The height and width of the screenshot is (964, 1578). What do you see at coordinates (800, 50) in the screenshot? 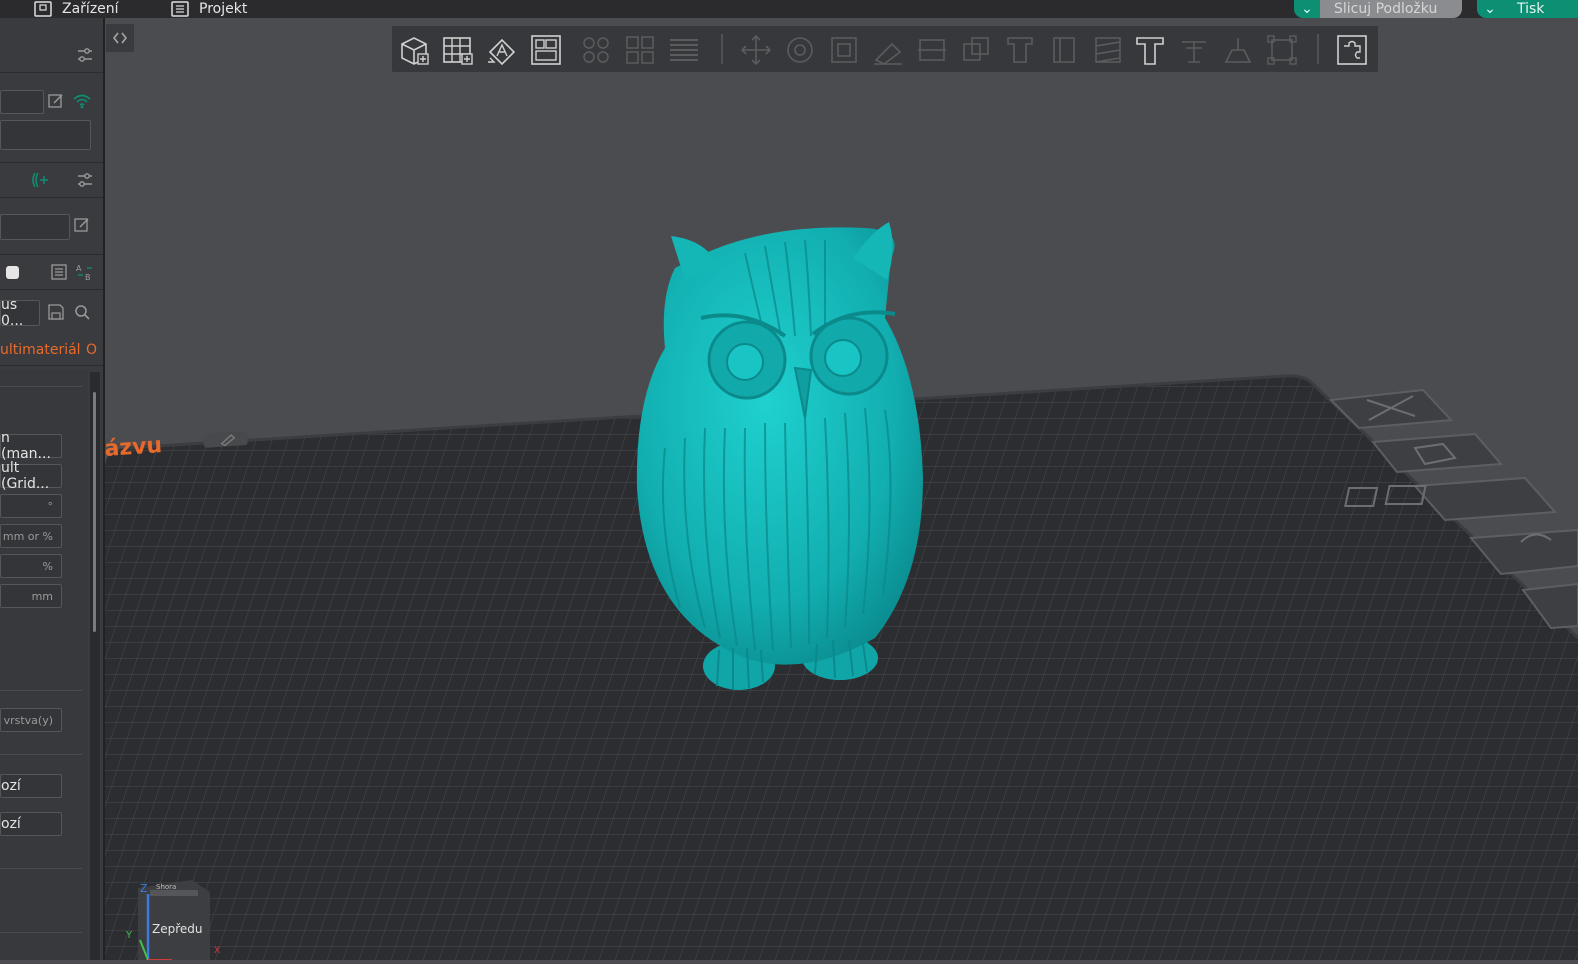
I see `rotate-tool-button` at bounding box center [800, 50].